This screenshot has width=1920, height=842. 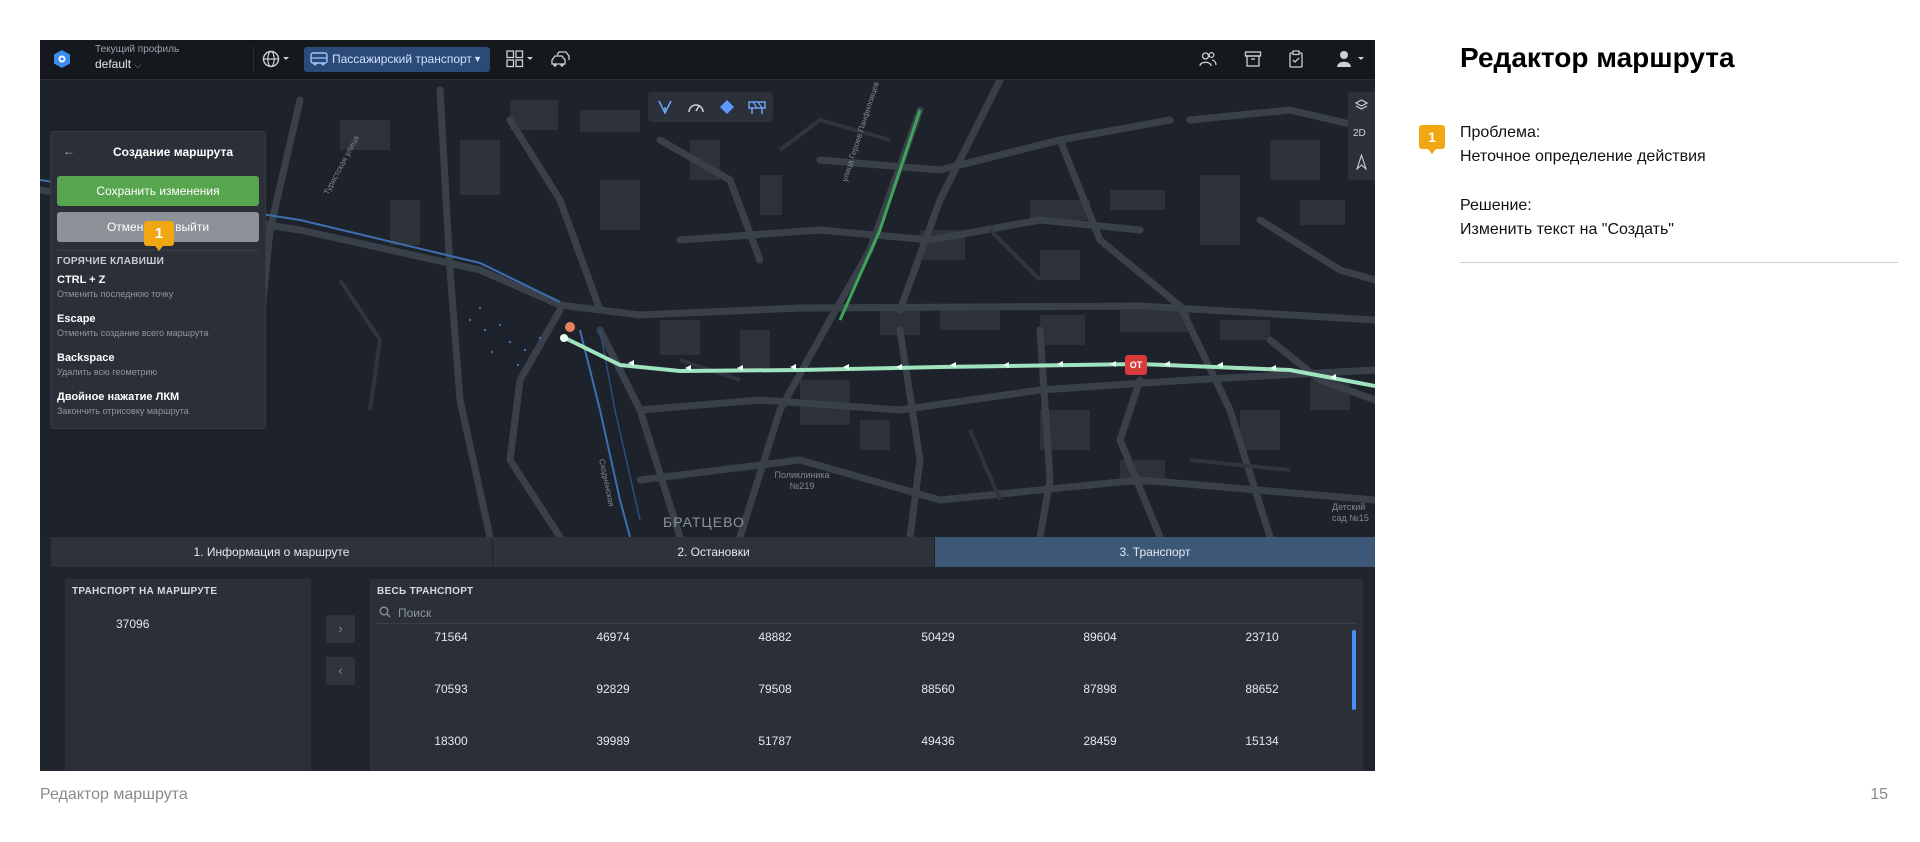 I want to click on hotkey-item: CTRL + Z Отменить последнюю точку, so click(x=159, y=286).